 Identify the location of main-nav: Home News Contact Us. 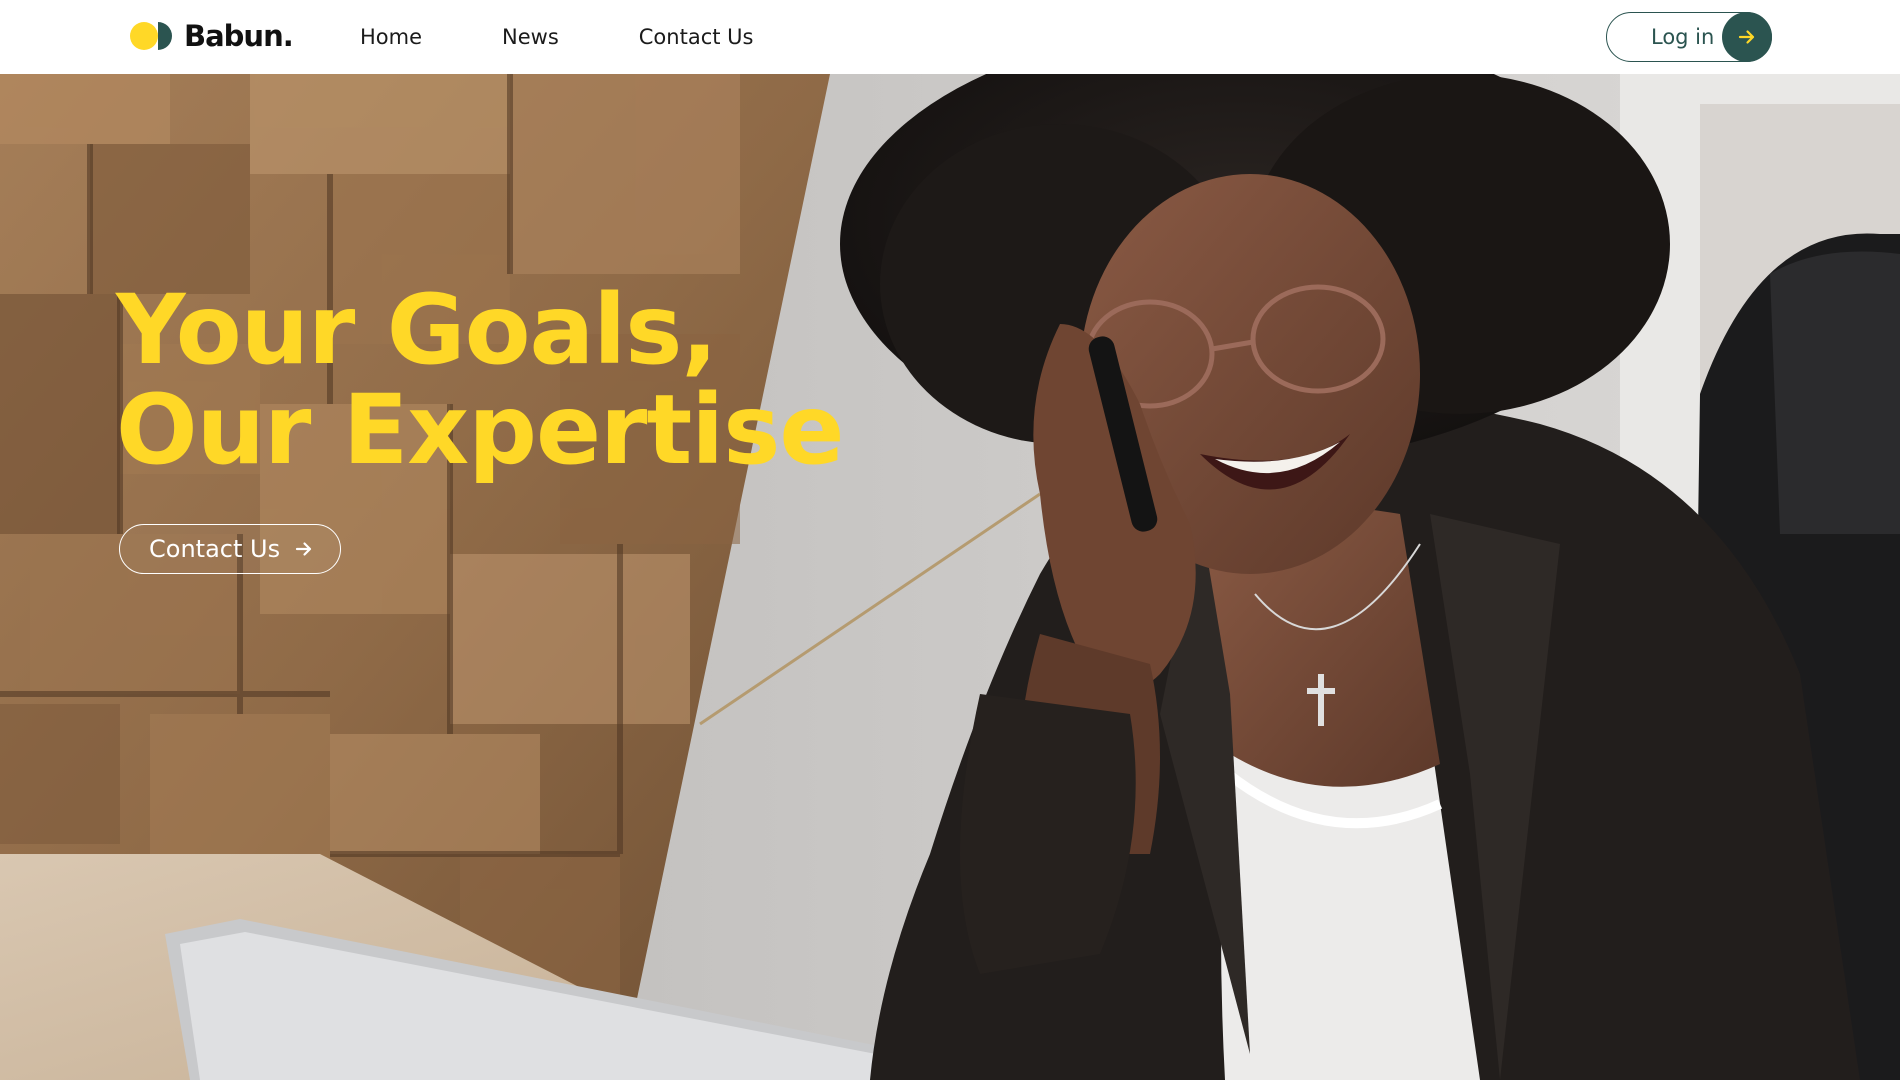
(556, 37).